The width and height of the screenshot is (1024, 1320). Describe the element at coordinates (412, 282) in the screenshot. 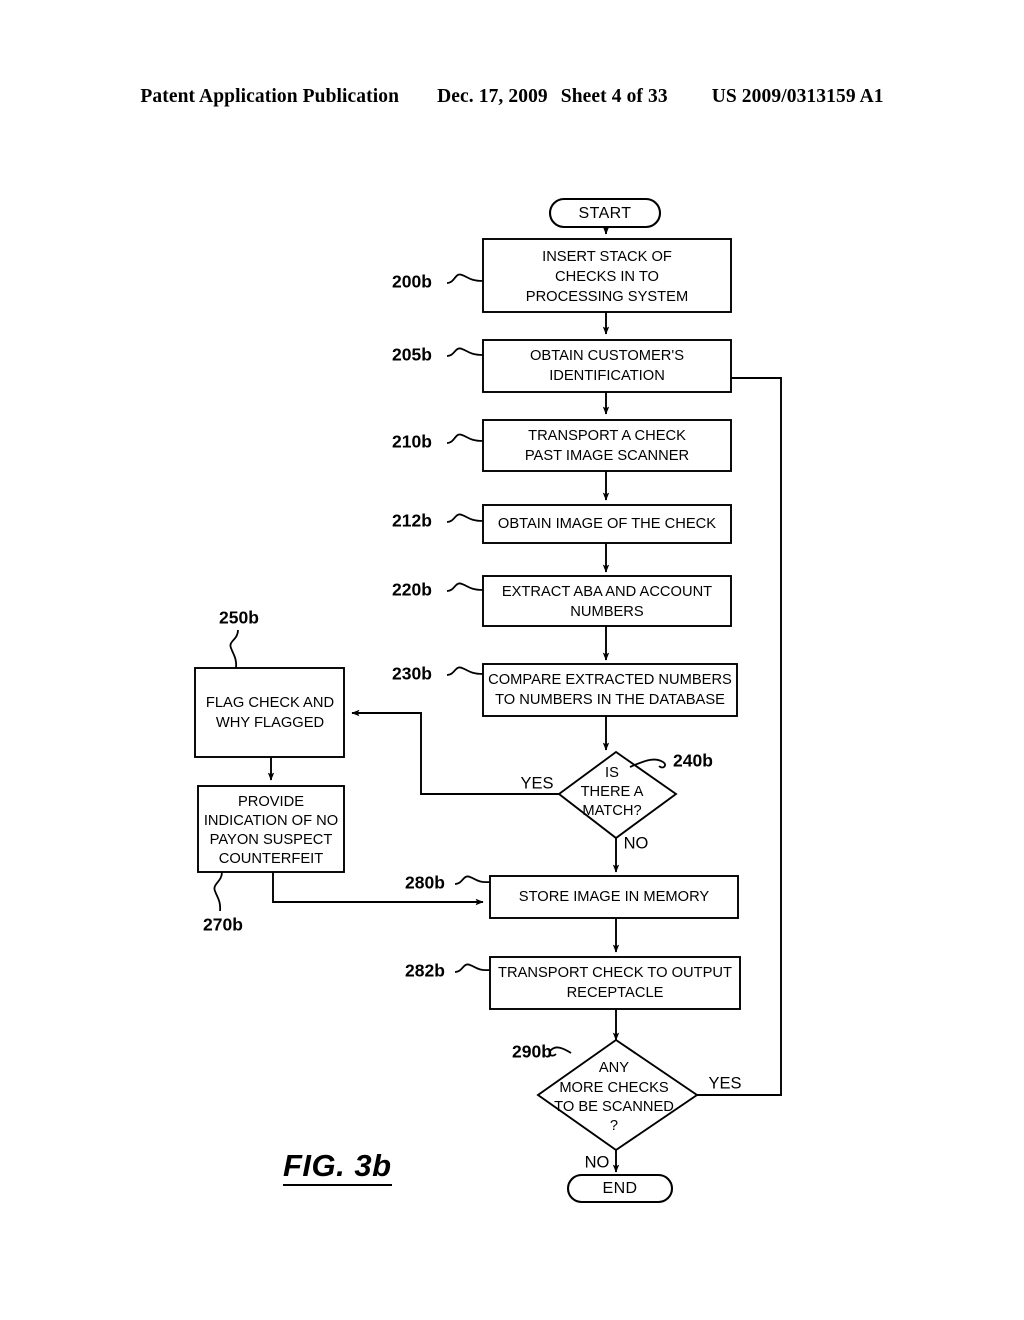

I see `ref-label-200b: 200b` at that location.